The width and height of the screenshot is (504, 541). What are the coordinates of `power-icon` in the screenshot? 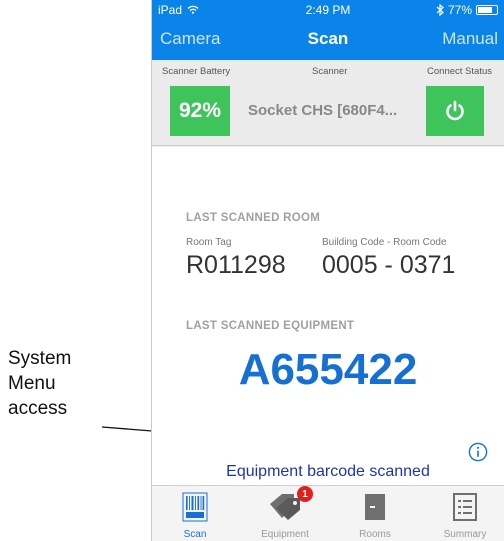 It's located at (455, 110).